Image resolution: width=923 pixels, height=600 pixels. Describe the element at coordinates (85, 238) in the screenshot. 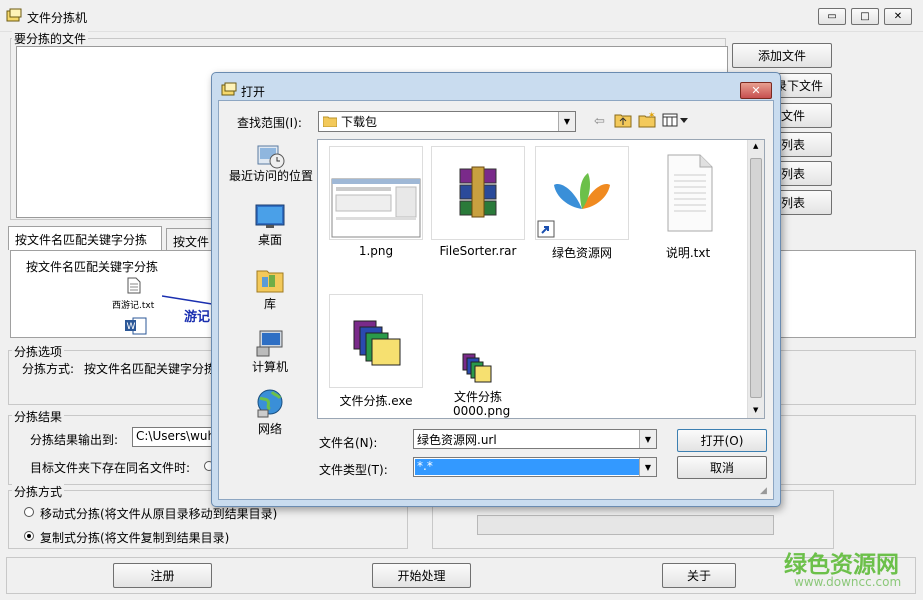

I see `tab-filename-keyword: 按文件名匹配关键字分拣` at that location.